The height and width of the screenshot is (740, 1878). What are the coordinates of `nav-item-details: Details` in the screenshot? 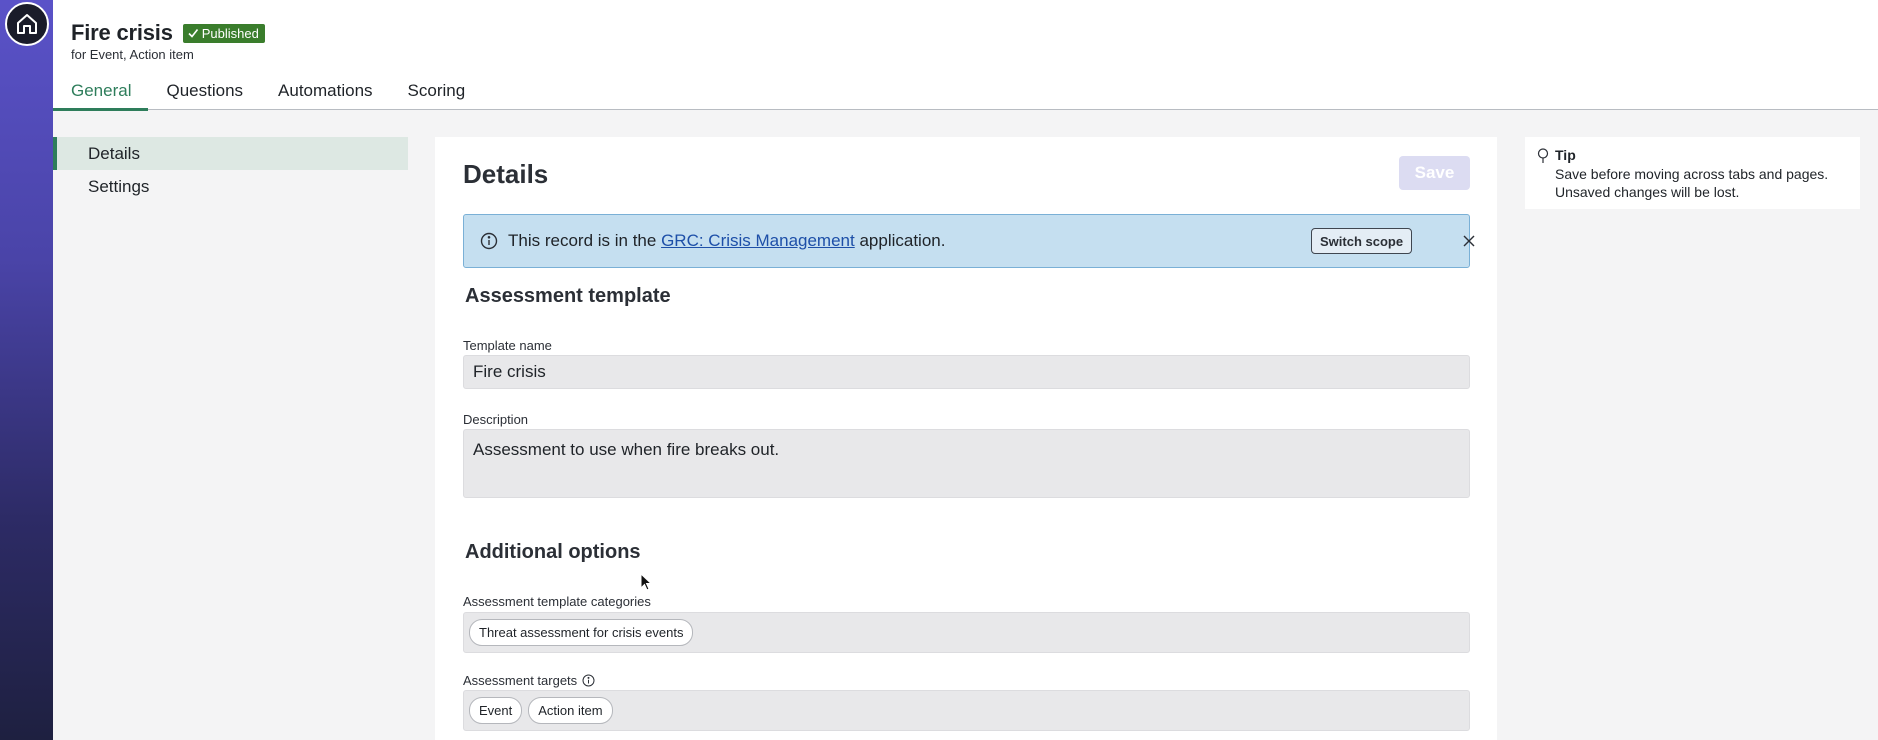 It's located at (230, 153).